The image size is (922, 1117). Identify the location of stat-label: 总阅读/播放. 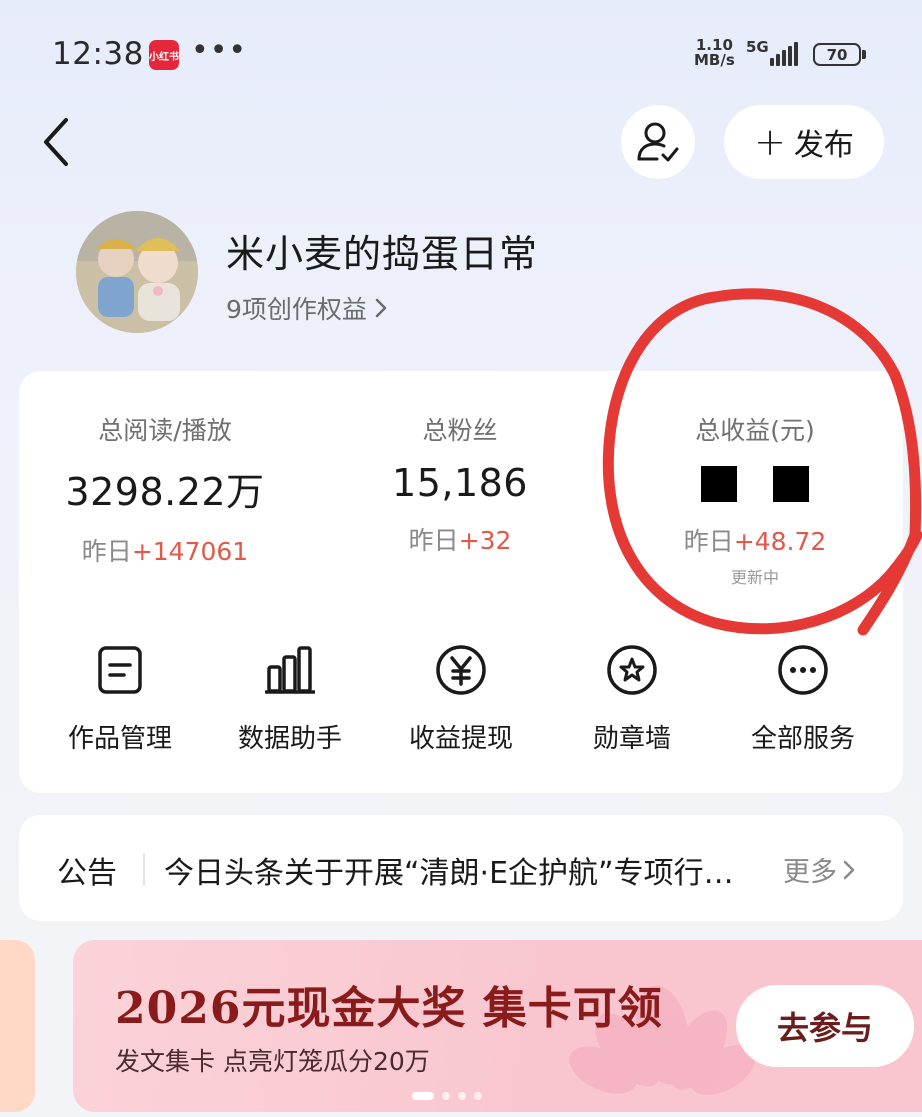
(165, 430).